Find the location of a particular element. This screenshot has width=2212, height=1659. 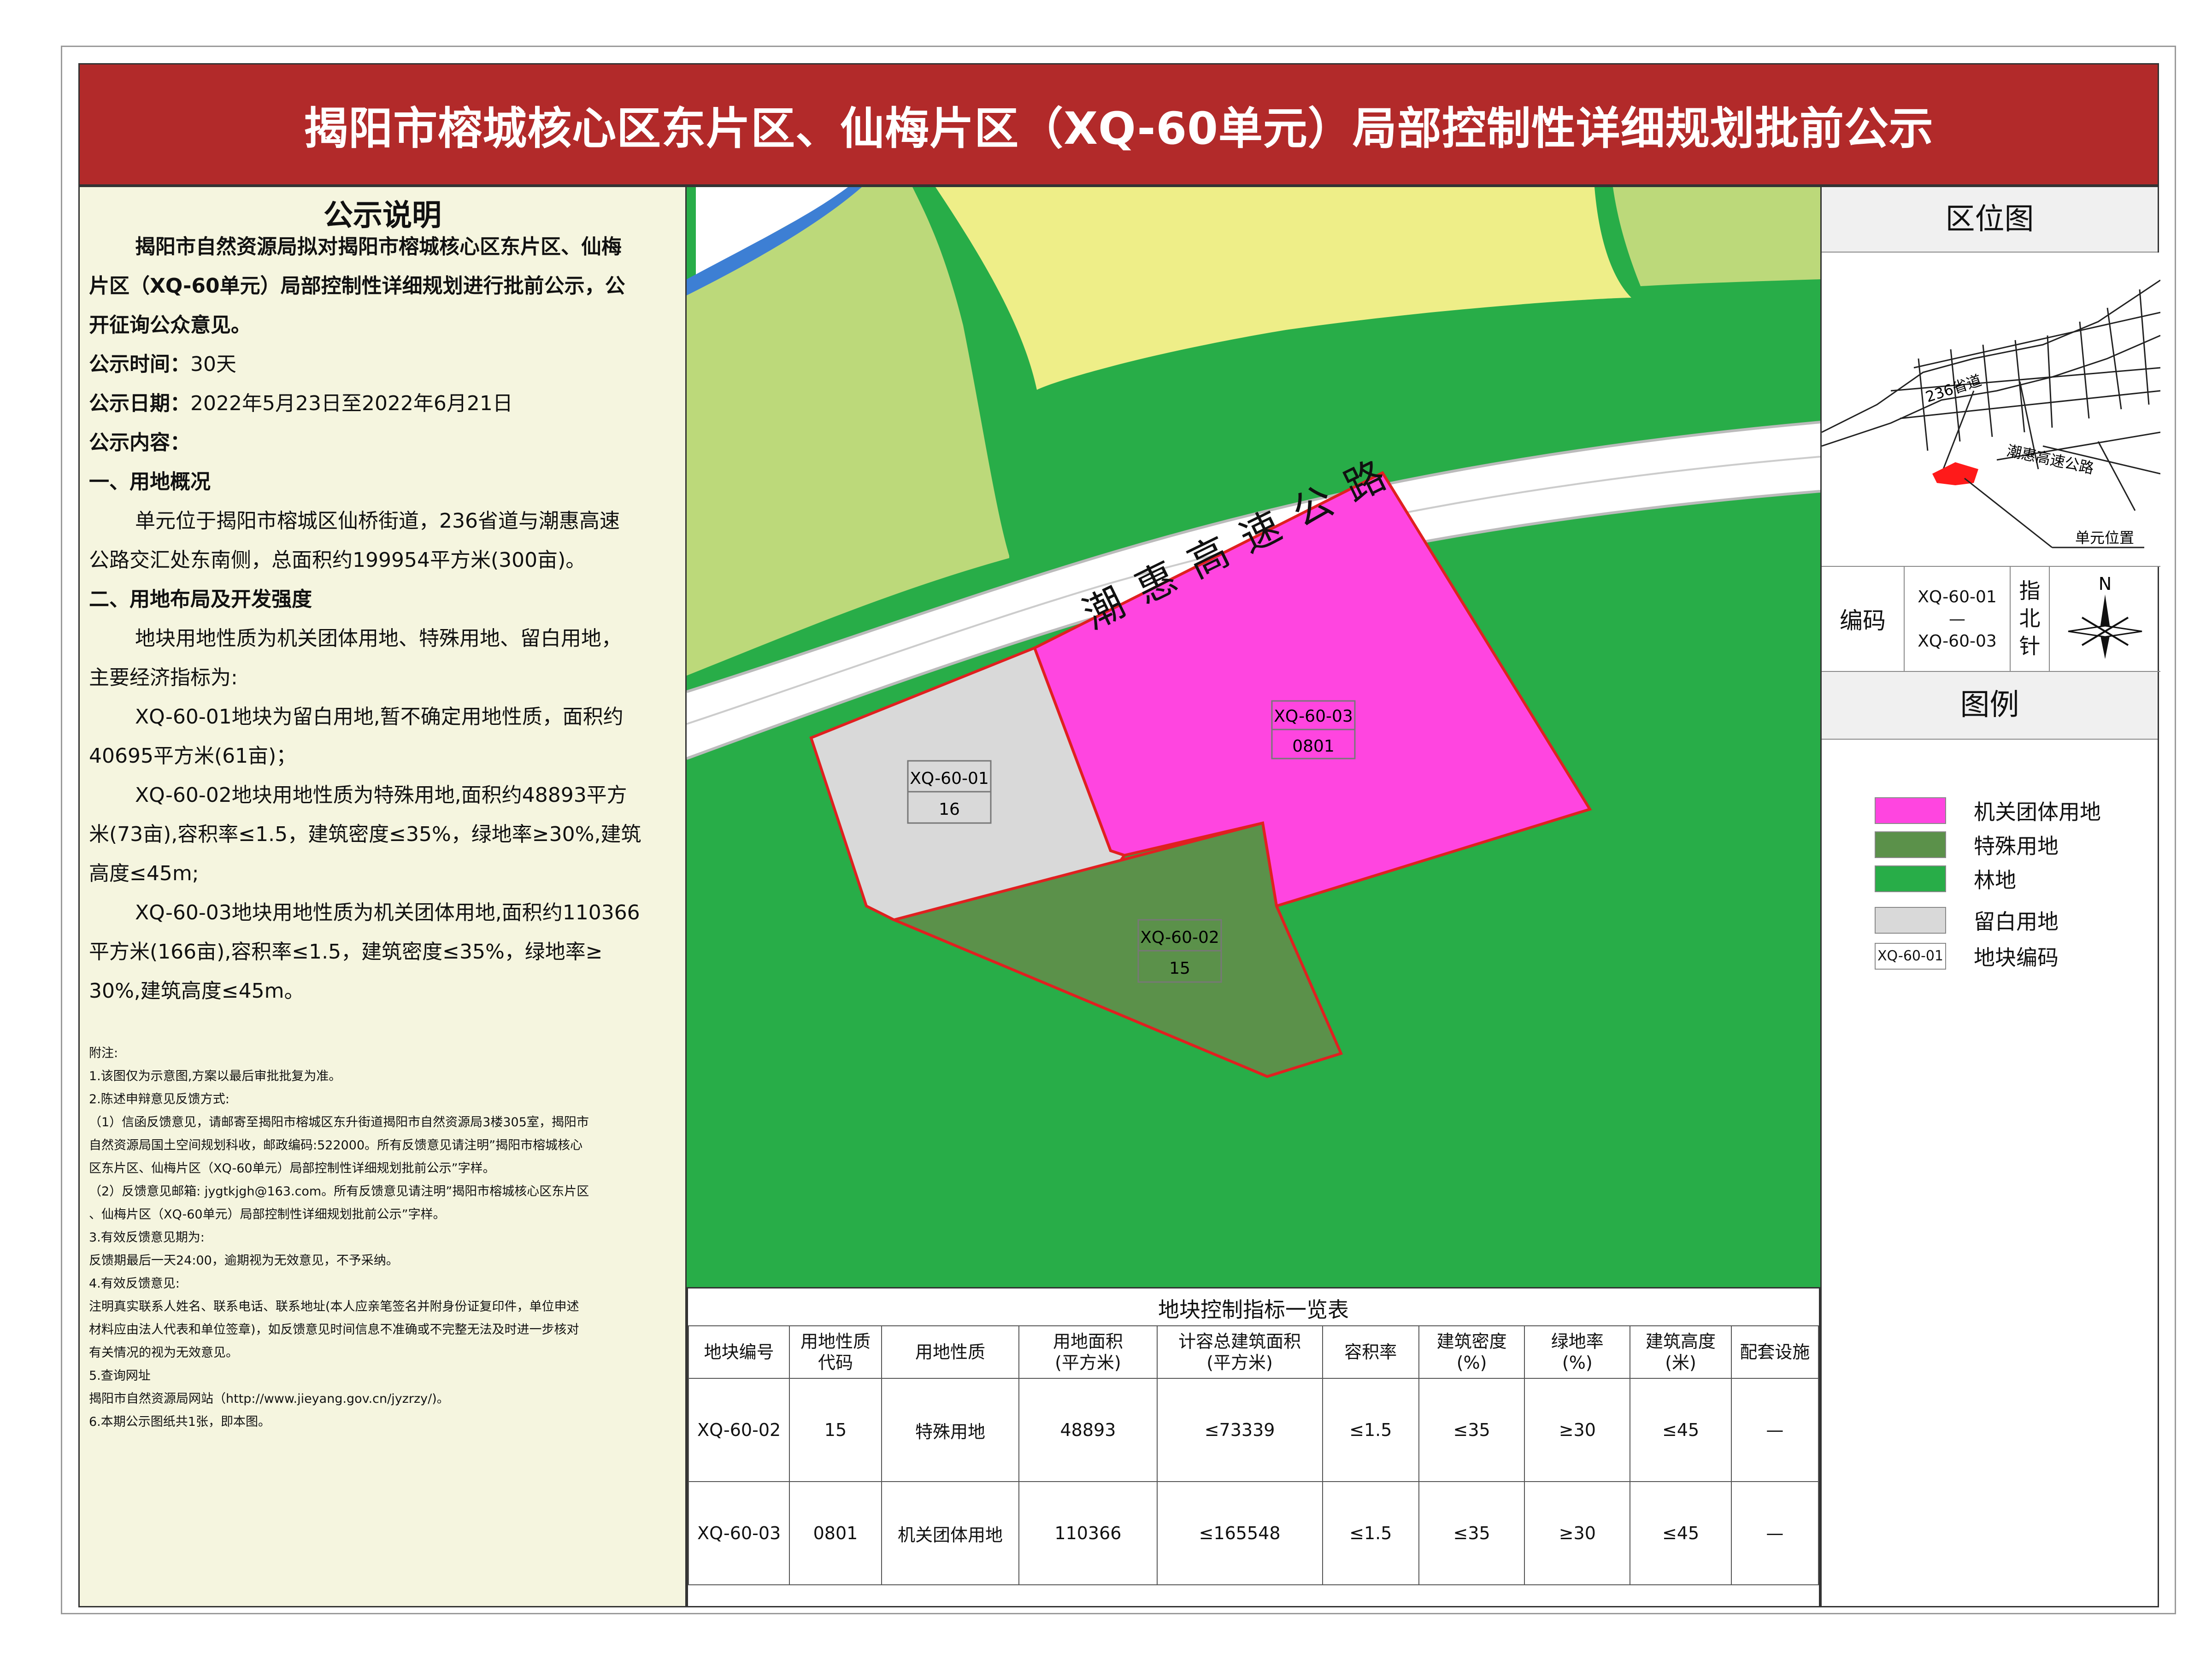

parcel-text: 30%,建筑高度≤45m。 is located at coordinates (197, 991).